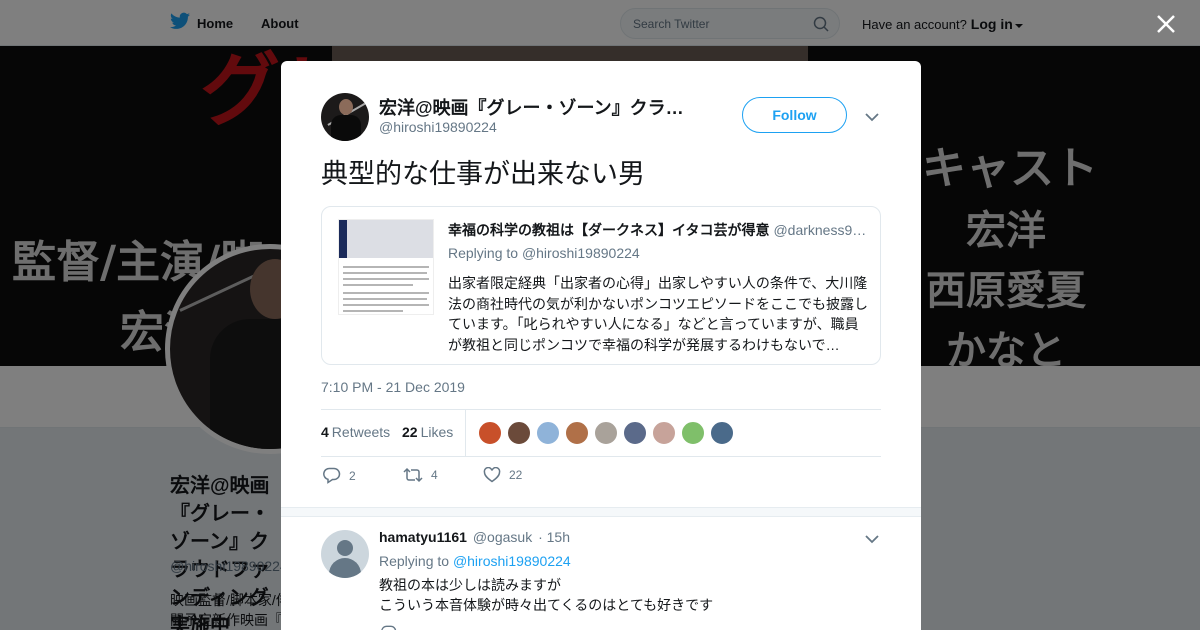  What do you see at coordinates (413, 475) in the screenshot?
I see `retweet-icon` at bounding box center [413, 475].